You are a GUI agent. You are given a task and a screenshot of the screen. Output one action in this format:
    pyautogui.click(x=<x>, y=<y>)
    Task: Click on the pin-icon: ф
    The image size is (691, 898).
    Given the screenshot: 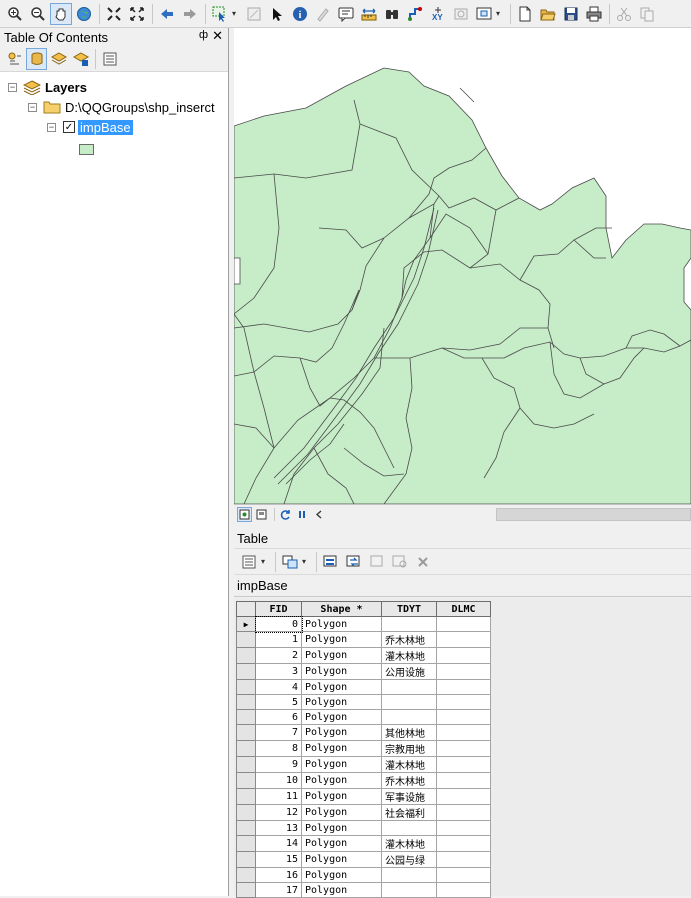 What is the action you would take?
    pyautogui.click(x=203, y=35)
    